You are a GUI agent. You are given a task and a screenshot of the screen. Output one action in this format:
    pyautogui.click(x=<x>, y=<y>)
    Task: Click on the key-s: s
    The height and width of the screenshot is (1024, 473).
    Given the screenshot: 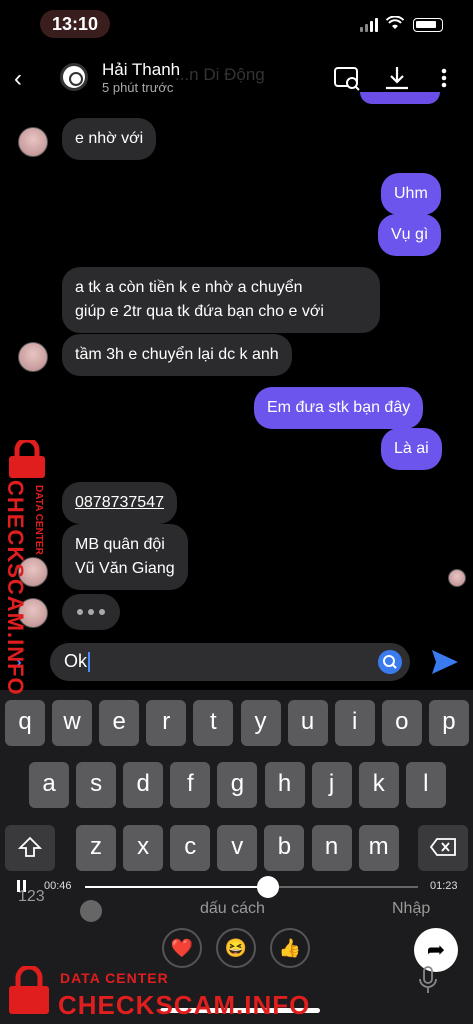 What is the action you would take?
    pyautogui.click(x=96, y=785)
    